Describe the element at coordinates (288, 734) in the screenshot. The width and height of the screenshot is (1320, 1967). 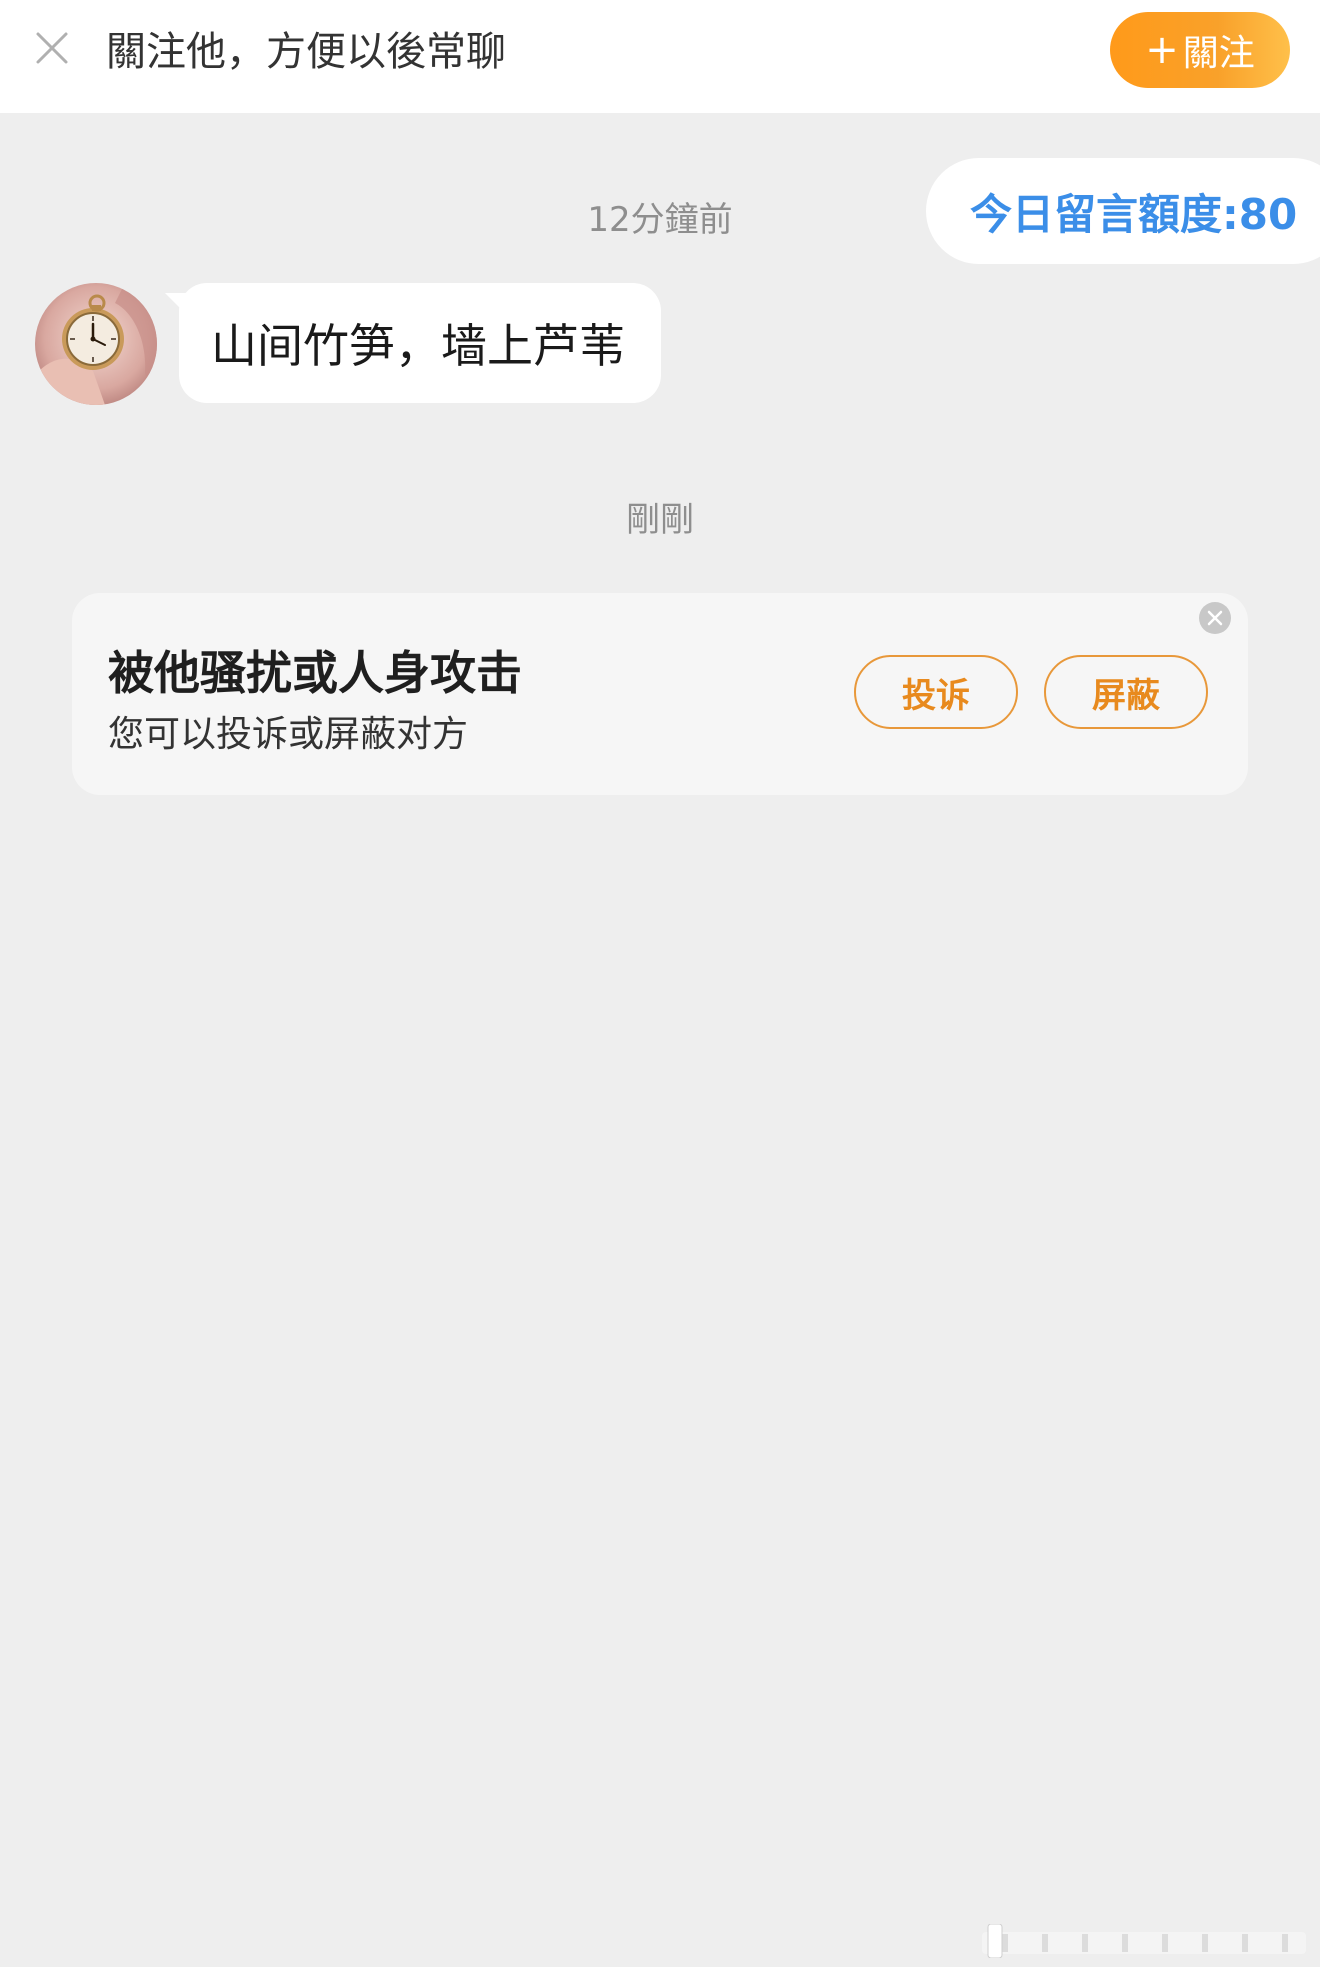
I see `card-subtitle: 您可以投诉或屏蔽对方` at that location.